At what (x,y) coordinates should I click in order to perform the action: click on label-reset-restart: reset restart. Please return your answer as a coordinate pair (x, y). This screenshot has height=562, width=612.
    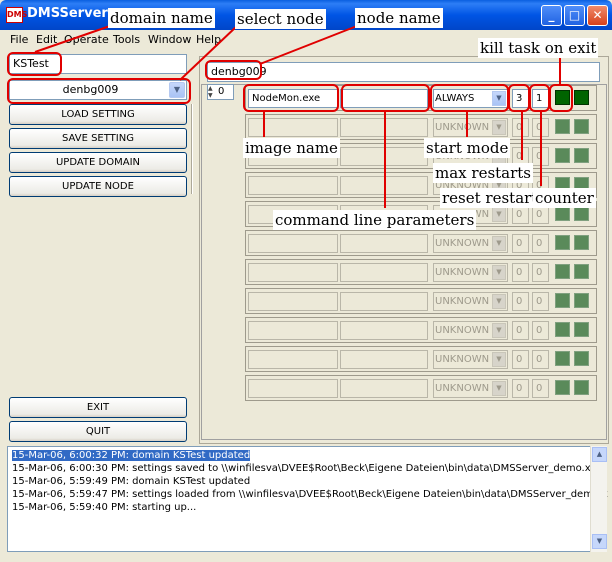
    Looking at the image, I should click on (490, 198).